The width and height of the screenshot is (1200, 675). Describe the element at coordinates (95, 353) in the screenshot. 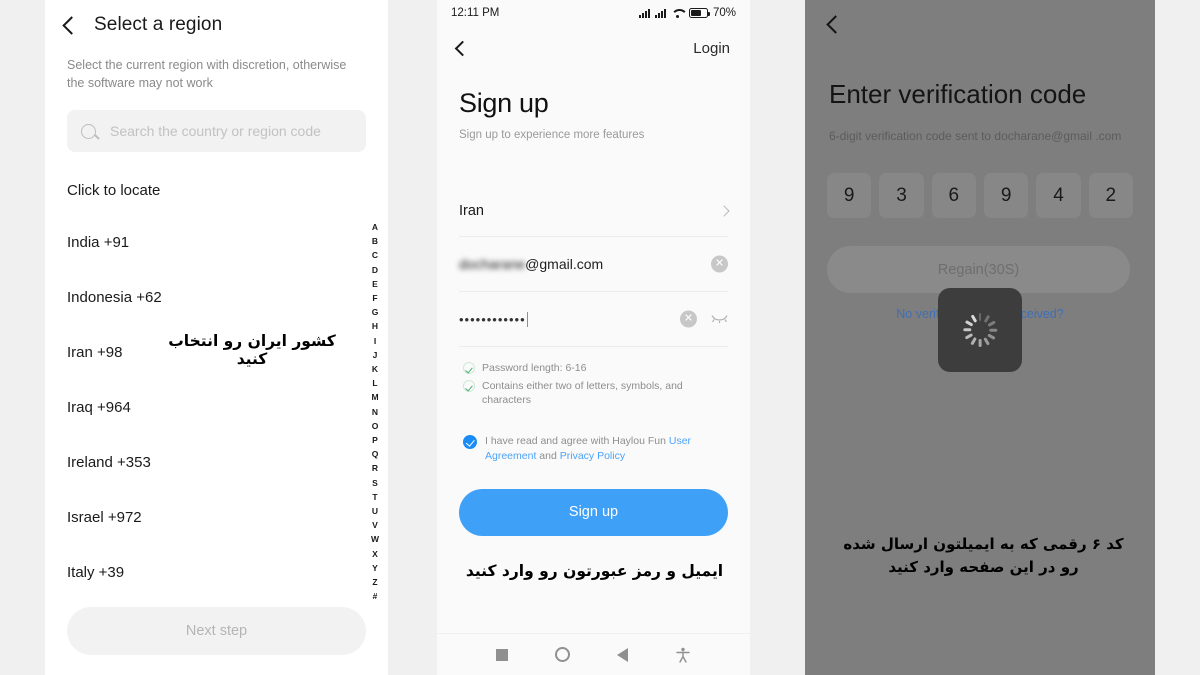

I see `country-label: Iran +98` at that location.